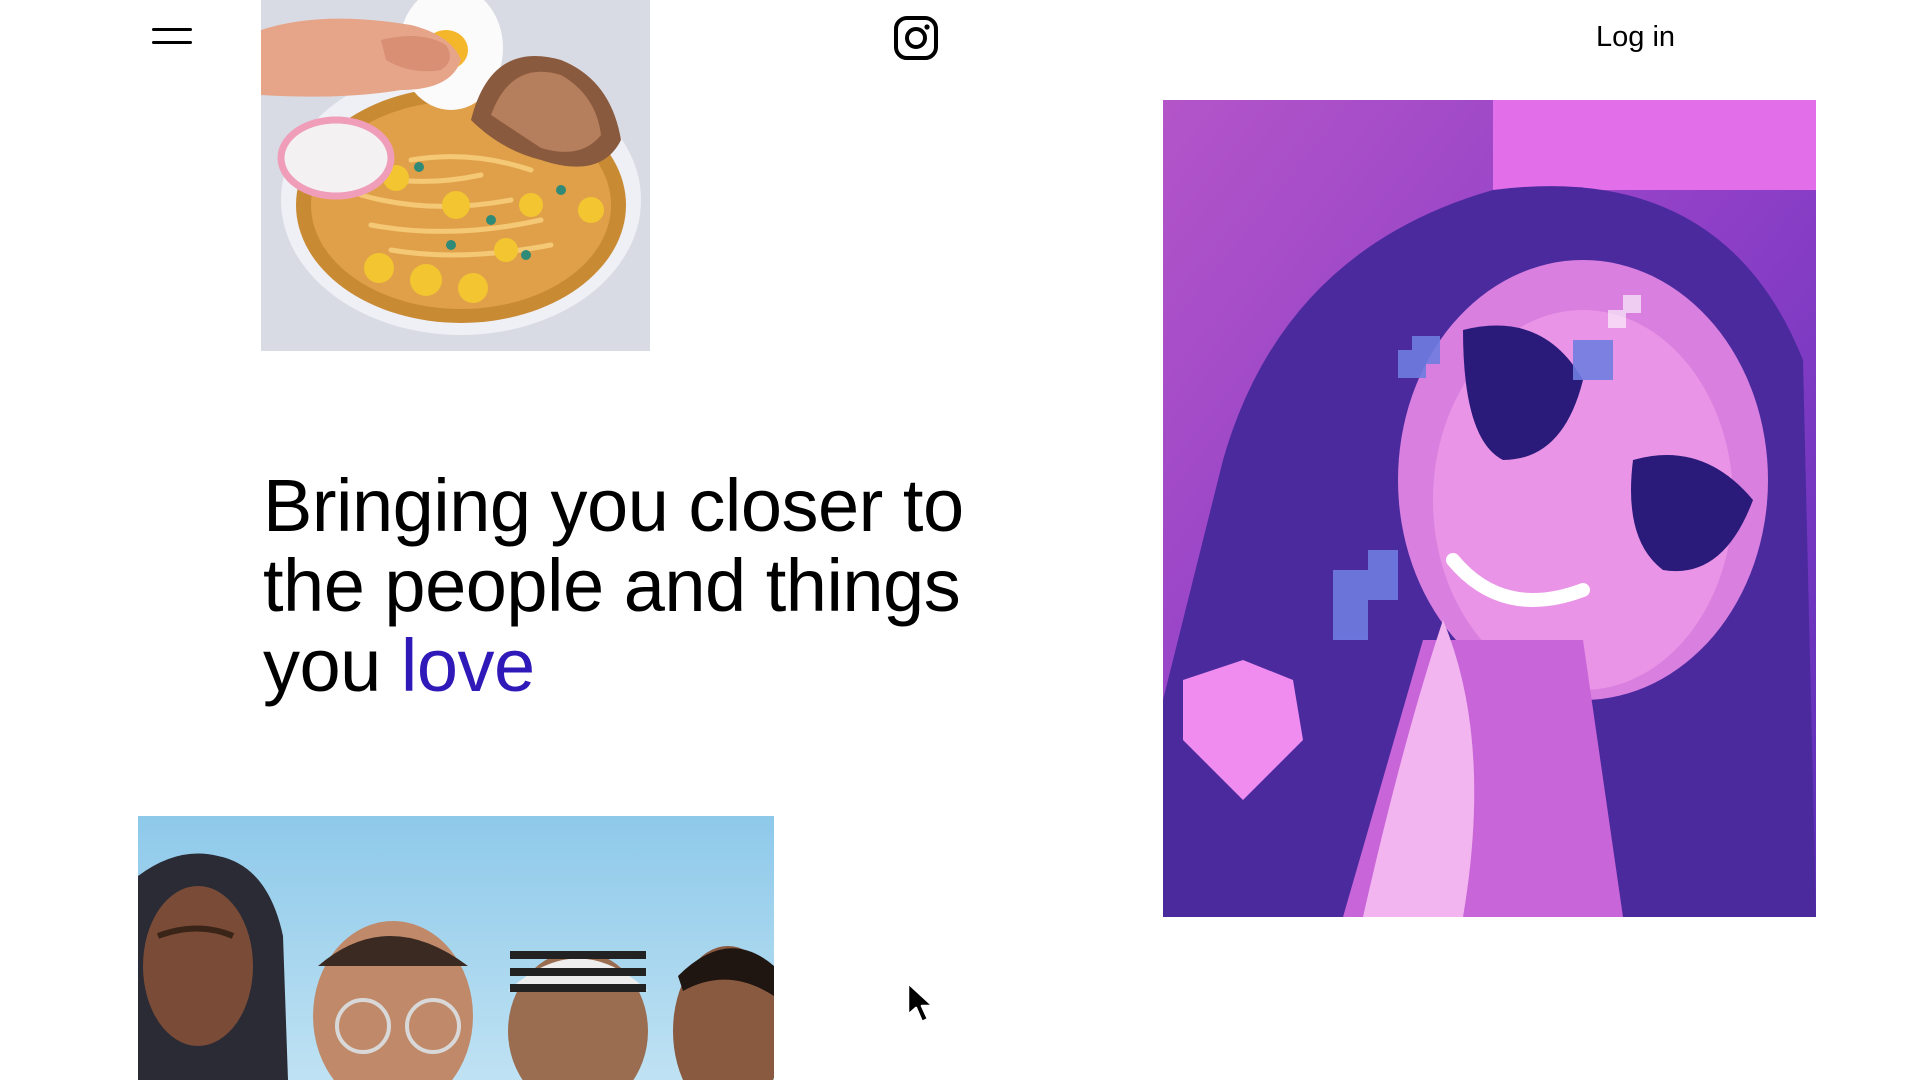 The image size is (1920, 1080). Describe the element at coordinates (467, 665) in the screenshot. I see `headline-accent-word: love` at that location.